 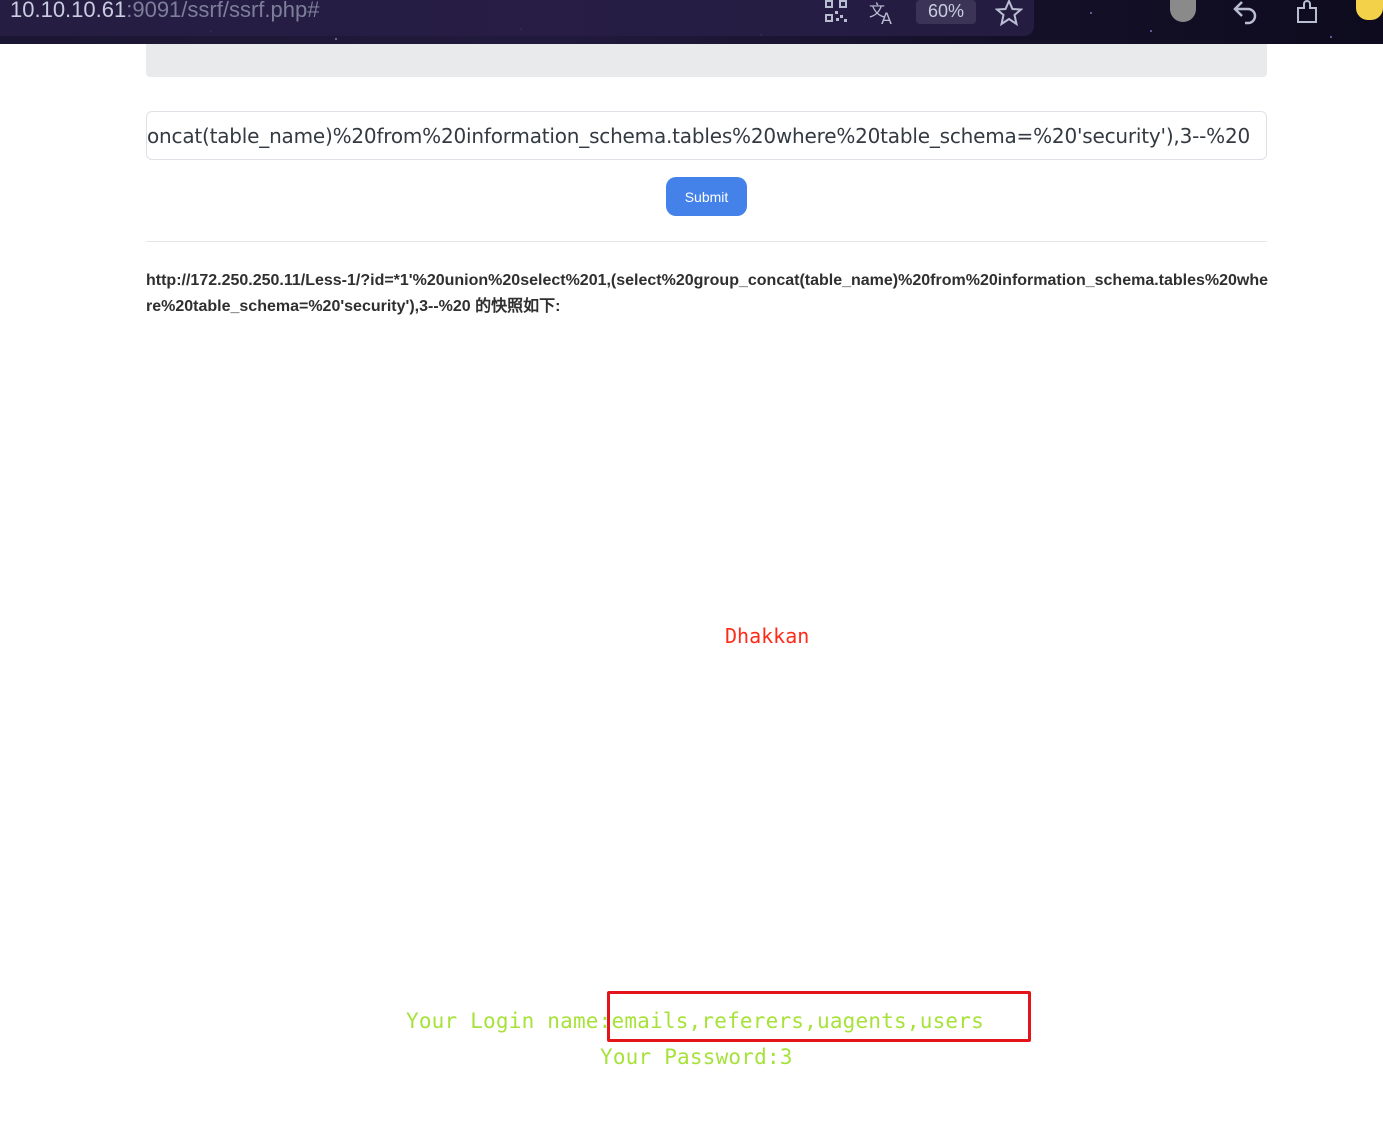 What do you see at coordinates (517, 18) in the screenshot?
I see `address-bar: 10.10.10.61:9091/ssrf/ssrf.php# 文A 60%` at bounding box center [517, 18].